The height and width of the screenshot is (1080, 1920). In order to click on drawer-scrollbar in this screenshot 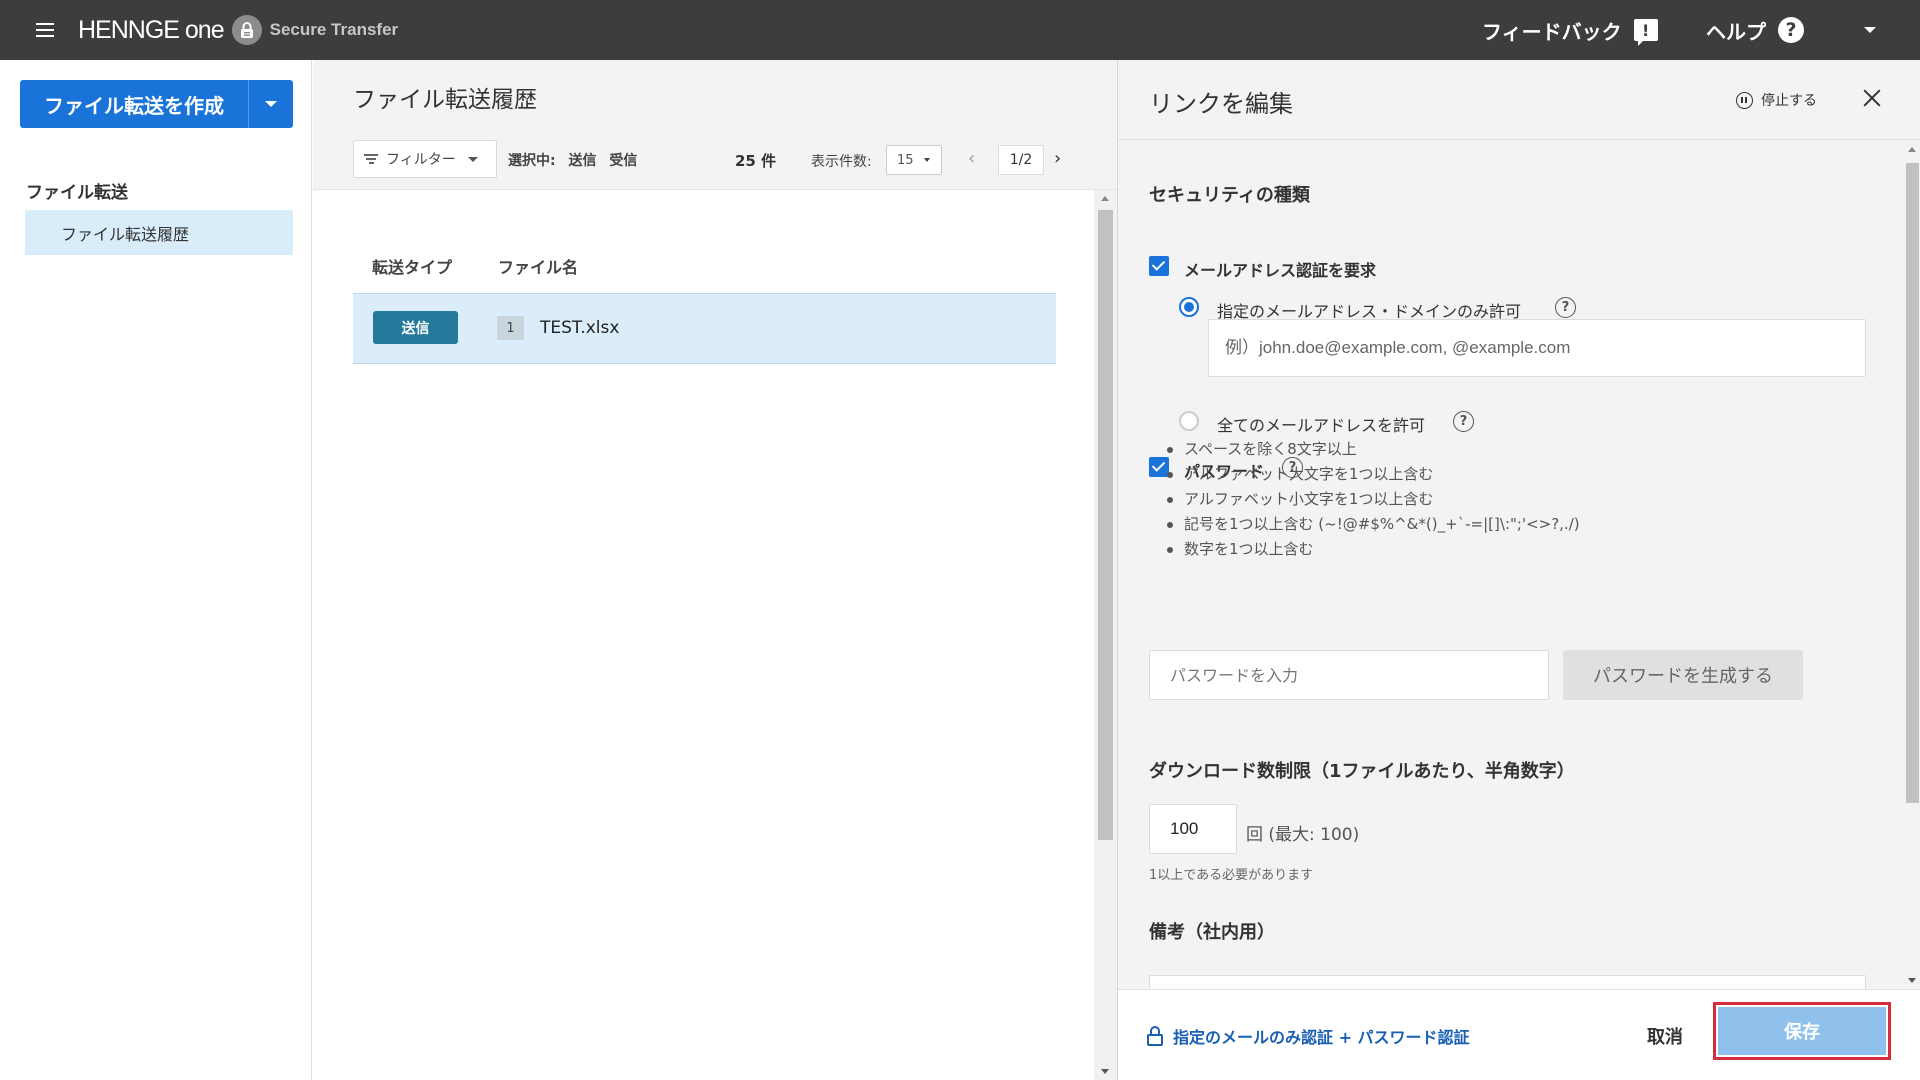, I will do `click(1912, 565)`.